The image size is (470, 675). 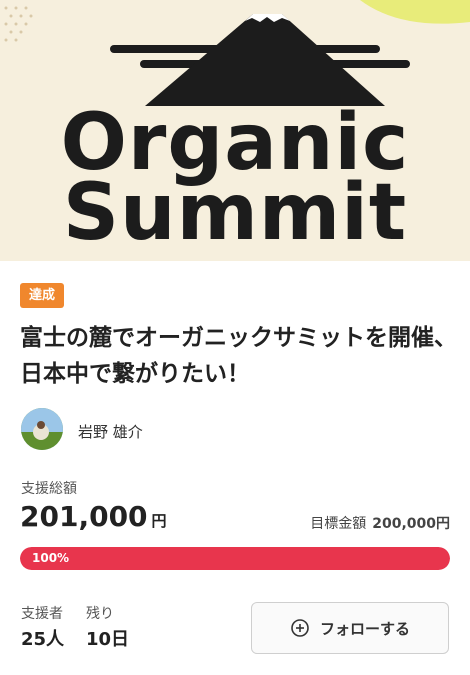 What do you see at coordinates (235, 213) in the screenshot?
I see `logo-word-summit: Summit` at bounding box center [235, 213].